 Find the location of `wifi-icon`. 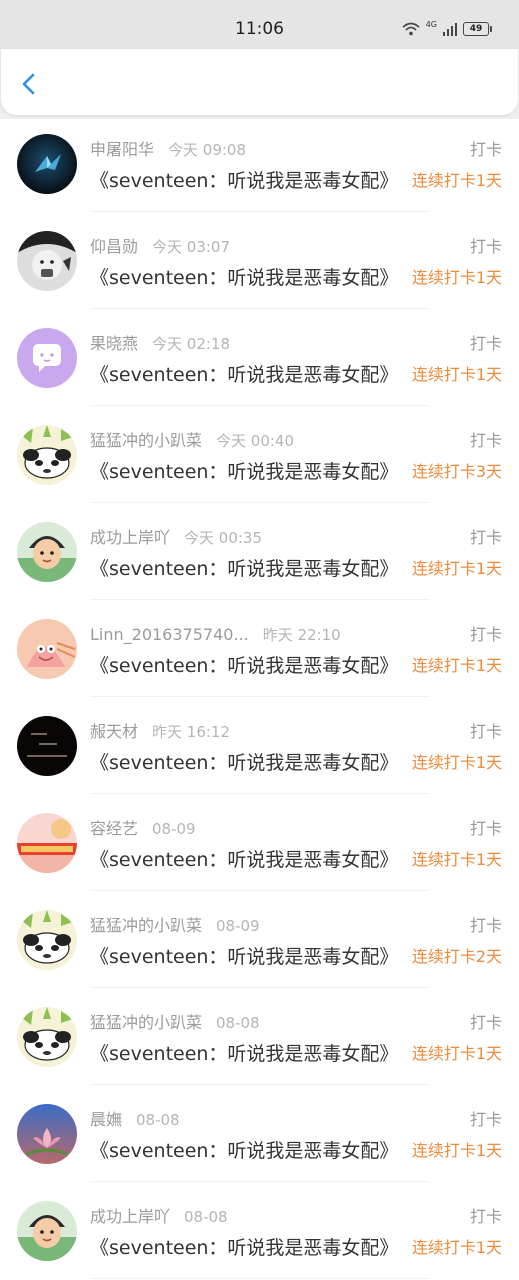

wifi-icon is located at coordinates (411, 29).